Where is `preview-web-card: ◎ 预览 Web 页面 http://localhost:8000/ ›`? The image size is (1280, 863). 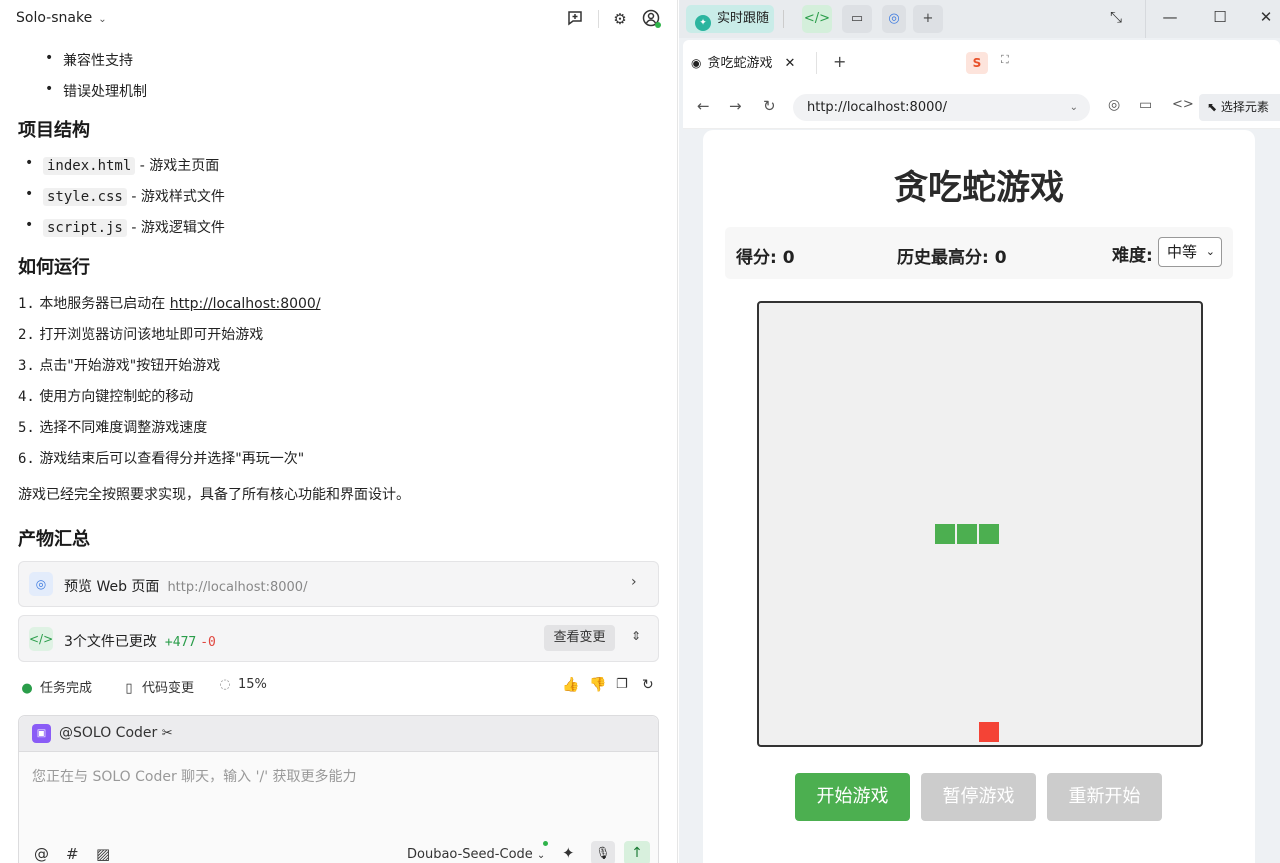 preview-web-card: ◎ 预览 Web 页面 http://localhost:8000/ › is located at coordinates (338, 584).